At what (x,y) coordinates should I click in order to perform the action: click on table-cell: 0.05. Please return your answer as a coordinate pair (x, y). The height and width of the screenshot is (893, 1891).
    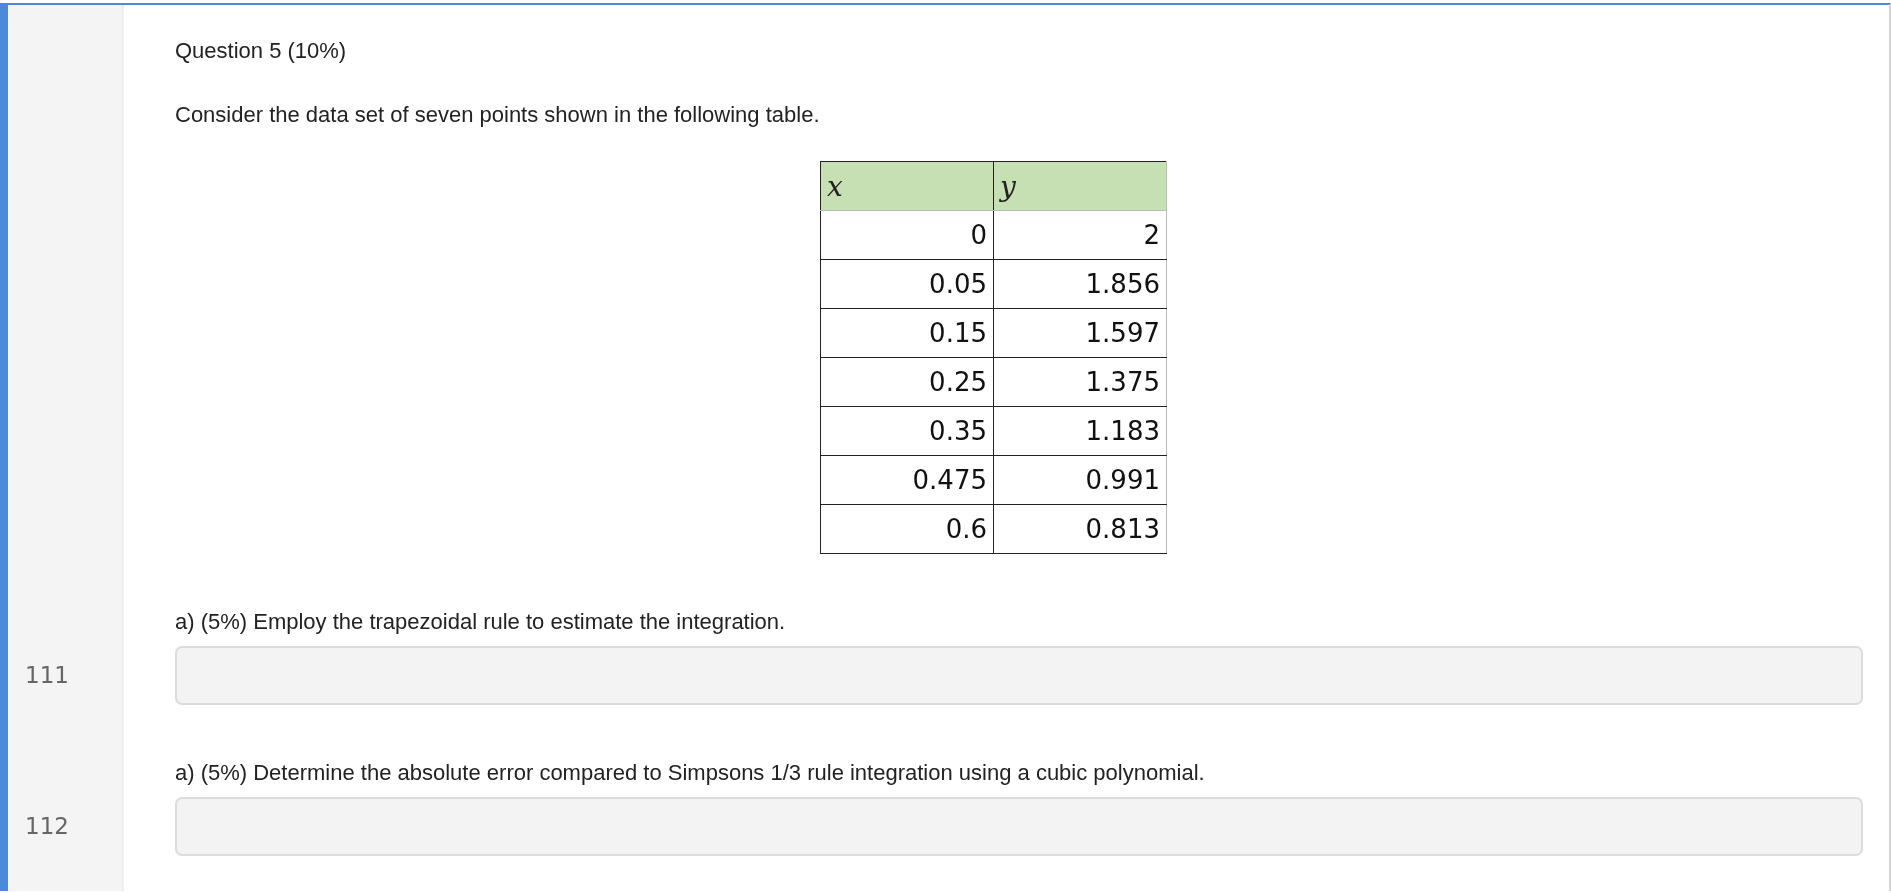
    Looking at the image, I should click on (907, 284).